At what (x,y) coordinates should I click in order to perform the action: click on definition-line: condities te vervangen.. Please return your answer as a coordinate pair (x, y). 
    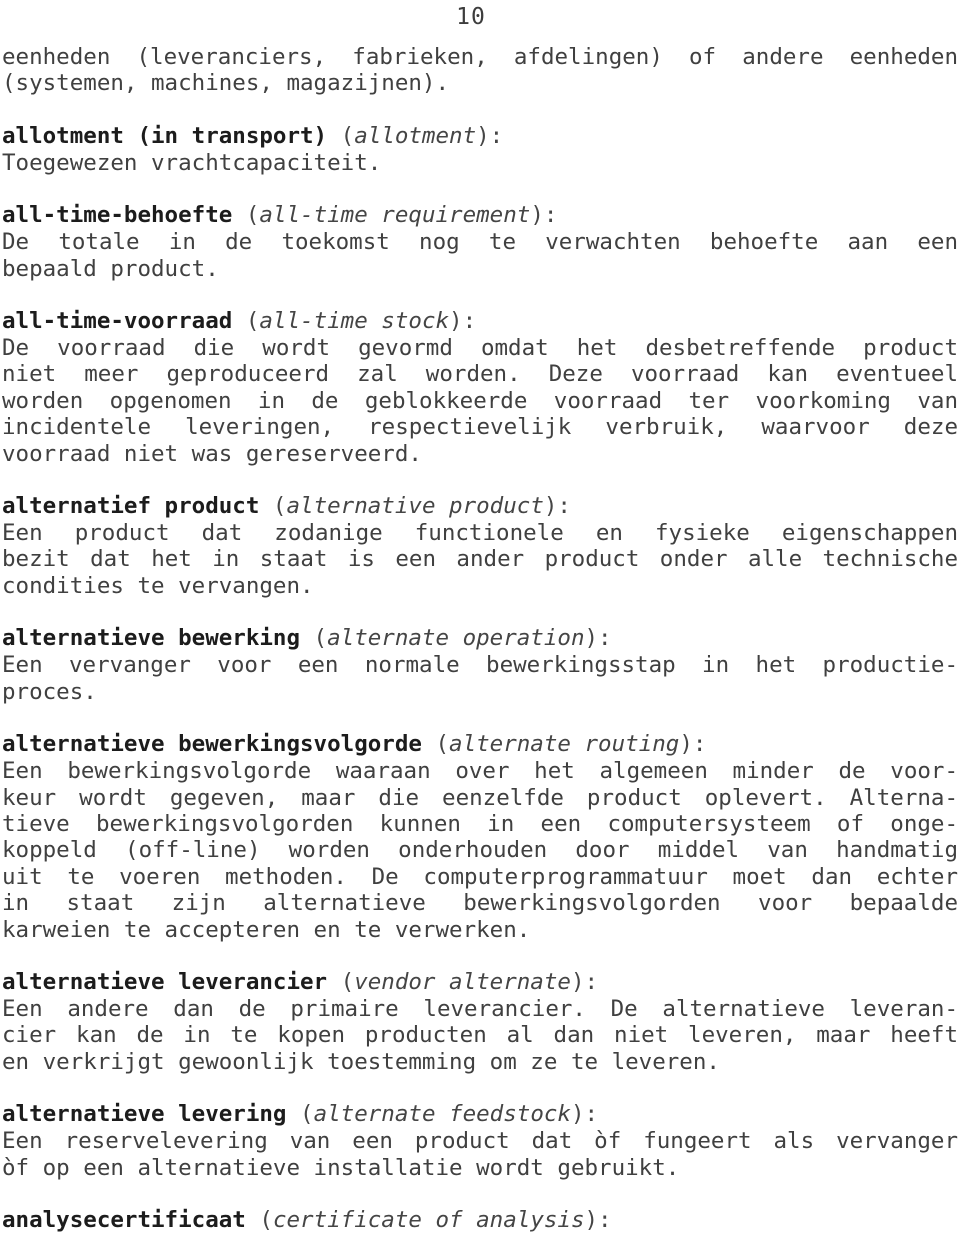
    Looking at the image, I should click on (158, 585).